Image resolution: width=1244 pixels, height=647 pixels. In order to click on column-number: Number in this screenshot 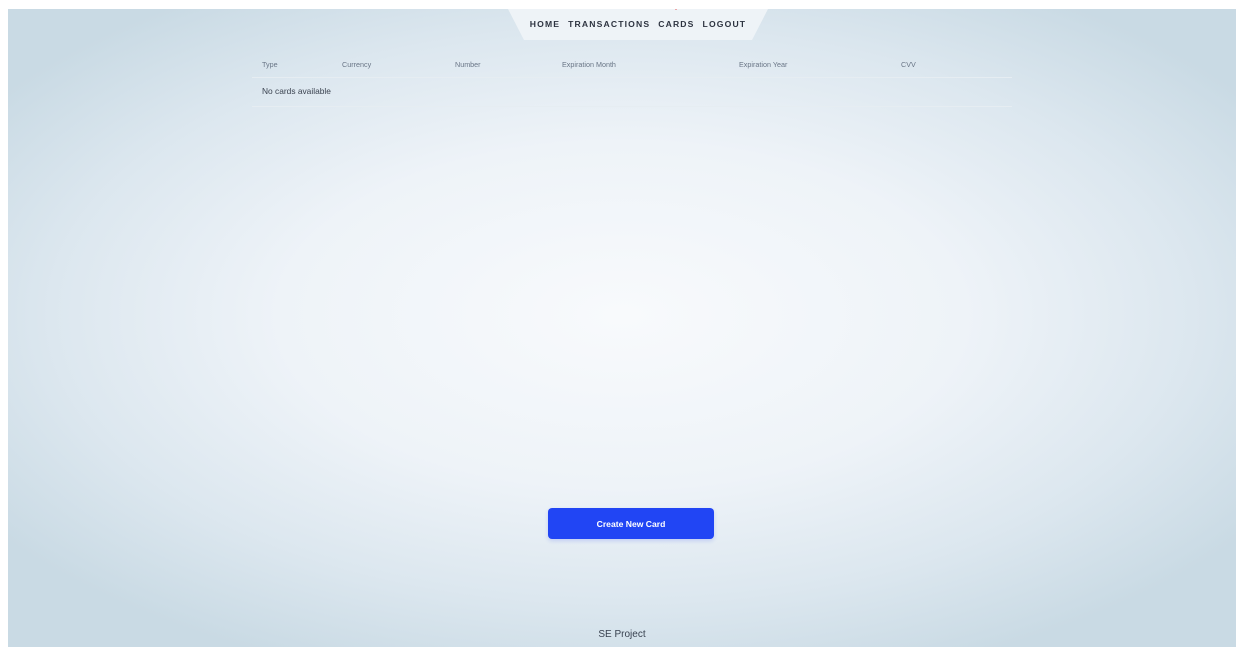, I will do `click(468, 64)`.